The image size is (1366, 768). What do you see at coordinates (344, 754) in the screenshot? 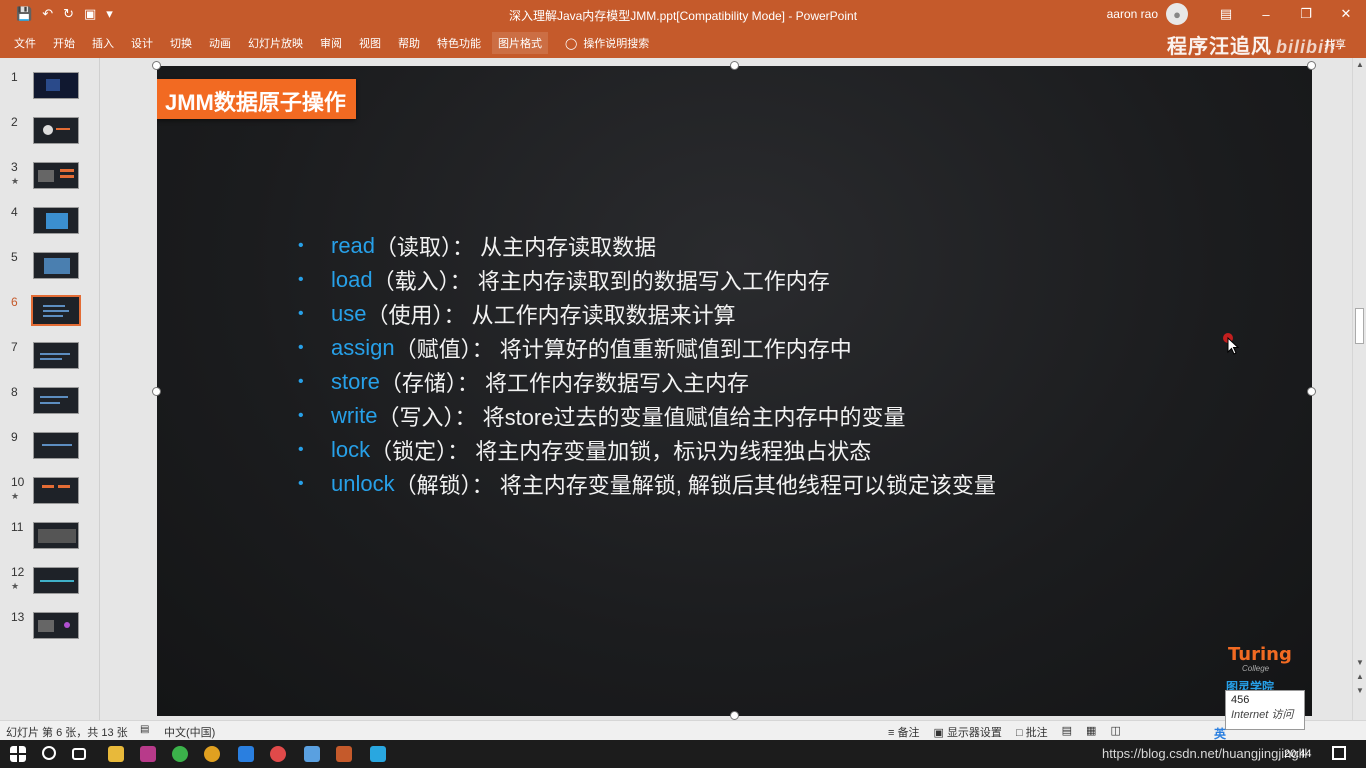
I see `powerpoint-taskbar-icon` at bounding box center [344, 754].